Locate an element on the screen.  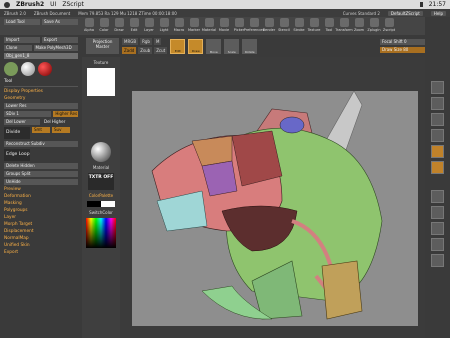
sdiv-slider: SDiv 1 is located at coordinates (28, 114).